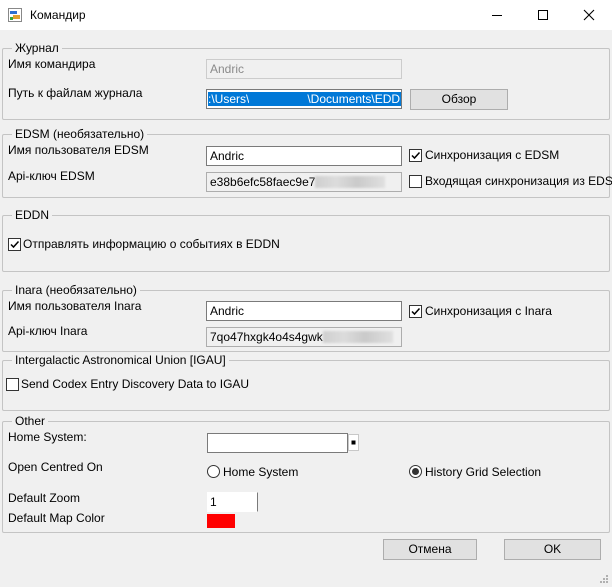 This screenshot has height=587, width=612. I want to click on home-system-label: Home System:, so click(47, 437).